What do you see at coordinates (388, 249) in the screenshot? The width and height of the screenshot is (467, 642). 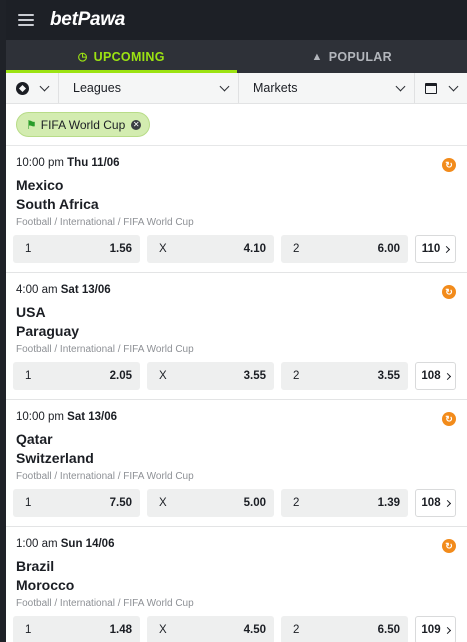 I see `odds-price: 6.00` at bounding box center [388, 249].